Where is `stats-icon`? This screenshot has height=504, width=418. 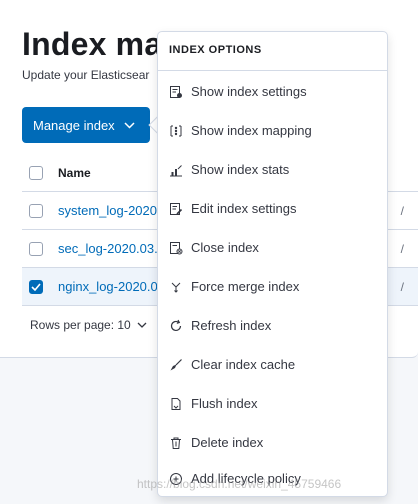
stats-icon is located at coordinates (176, 170).